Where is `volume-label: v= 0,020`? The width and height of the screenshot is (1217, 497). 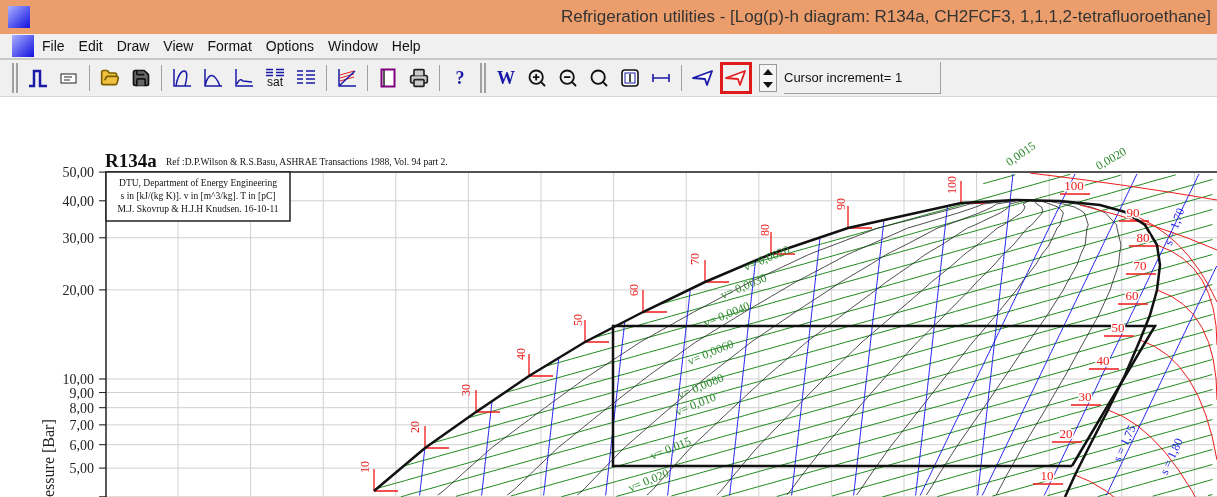 volume-label: v= 0,020 is located at coordinates (648, 480).